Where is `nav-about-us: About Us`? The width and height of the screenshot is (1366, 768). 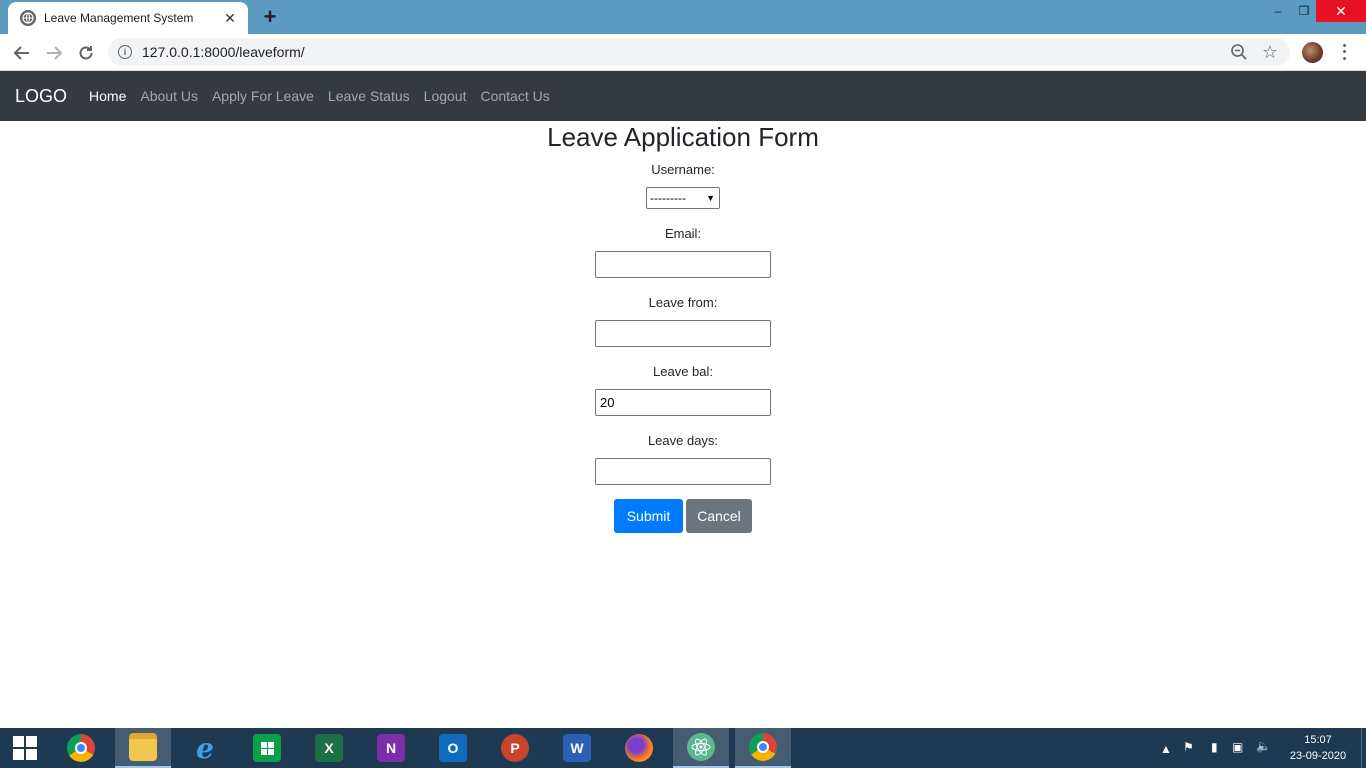
nav-about-us: About Us is located at coordinates (169, 96).